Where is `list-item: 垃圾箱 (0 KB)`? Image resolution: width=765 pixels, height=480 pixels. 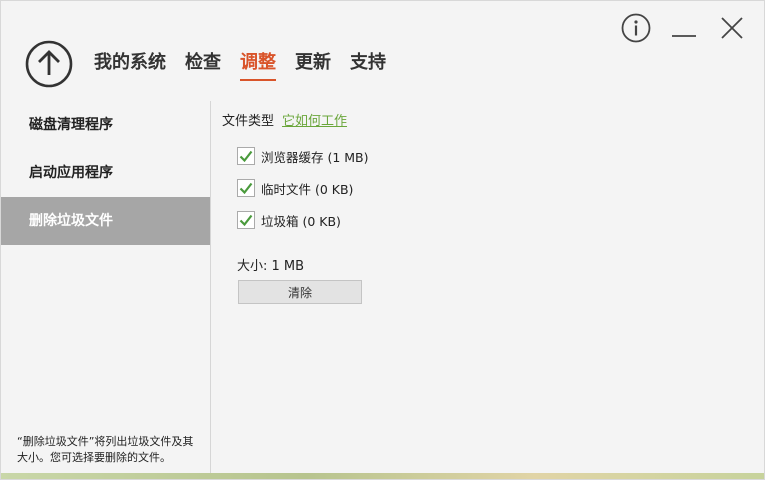
list-item: 垃圾箱 (0 KB) is located at coordinates (500, 220).